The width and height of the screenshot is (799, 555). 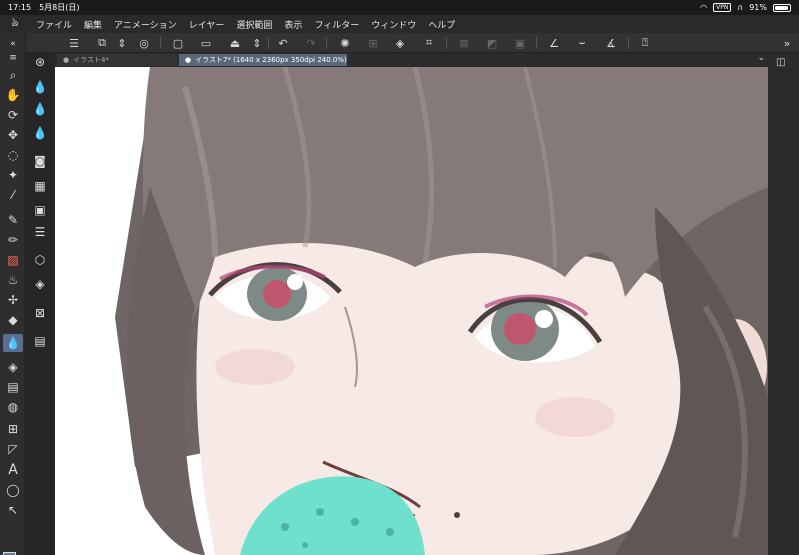 What do you see at coordinates (13, 470) in the screenshot?
I see `text-icon: A` at bounding box center [13, 470].